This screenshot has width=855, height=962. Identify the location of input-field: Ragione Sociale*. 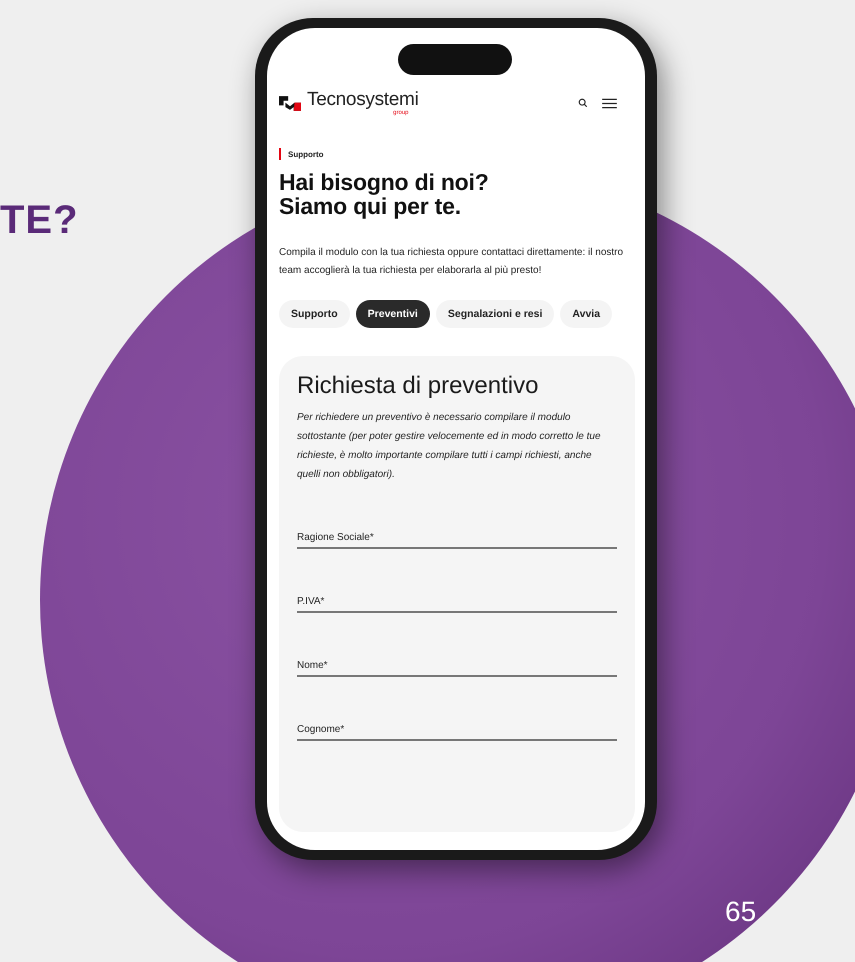
(457, 538).